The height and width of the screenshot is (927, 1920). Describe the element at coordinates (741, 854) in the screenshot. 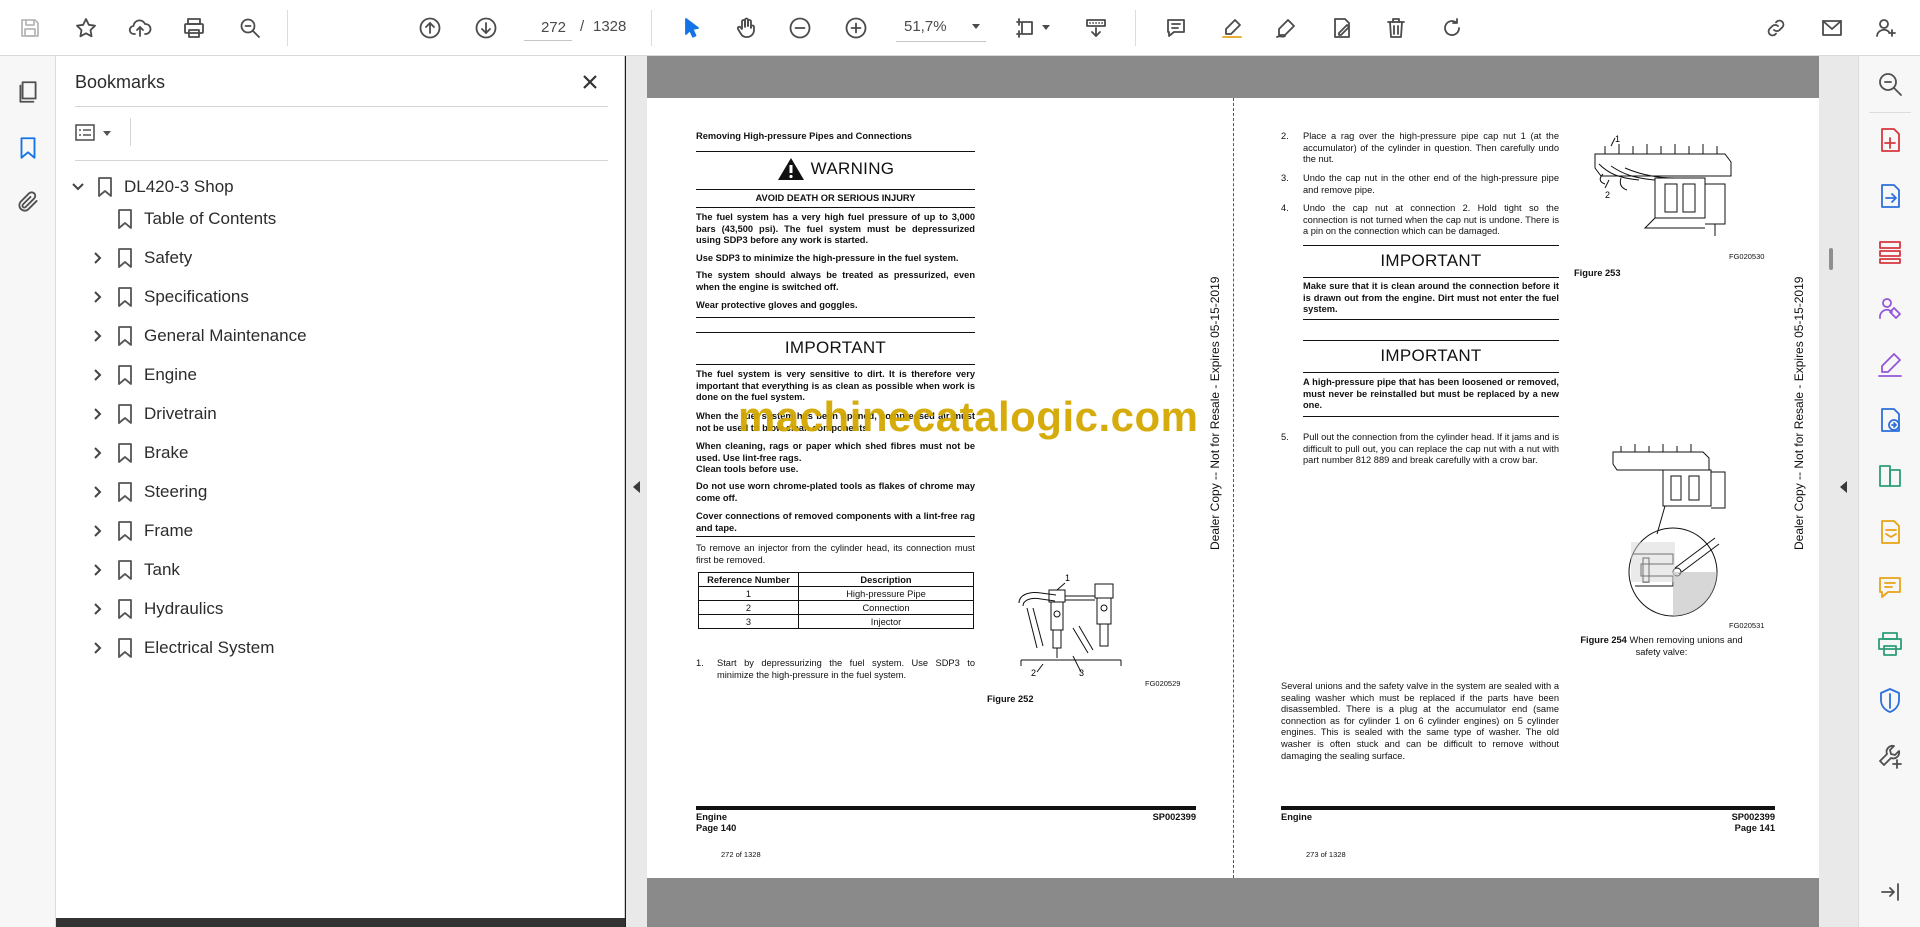

I see `page-counter: 272 of 1328` at that location.